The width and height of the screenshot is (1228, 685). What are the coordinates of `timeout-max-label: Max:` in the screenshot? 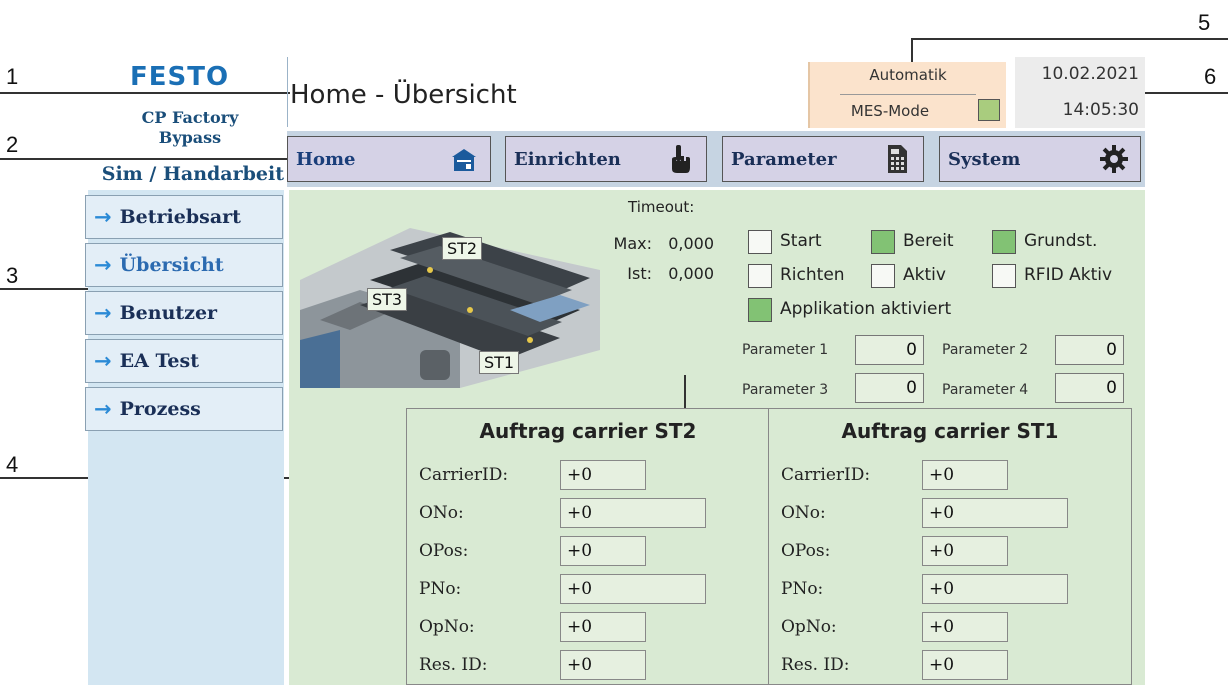 It's located at (632, 243).